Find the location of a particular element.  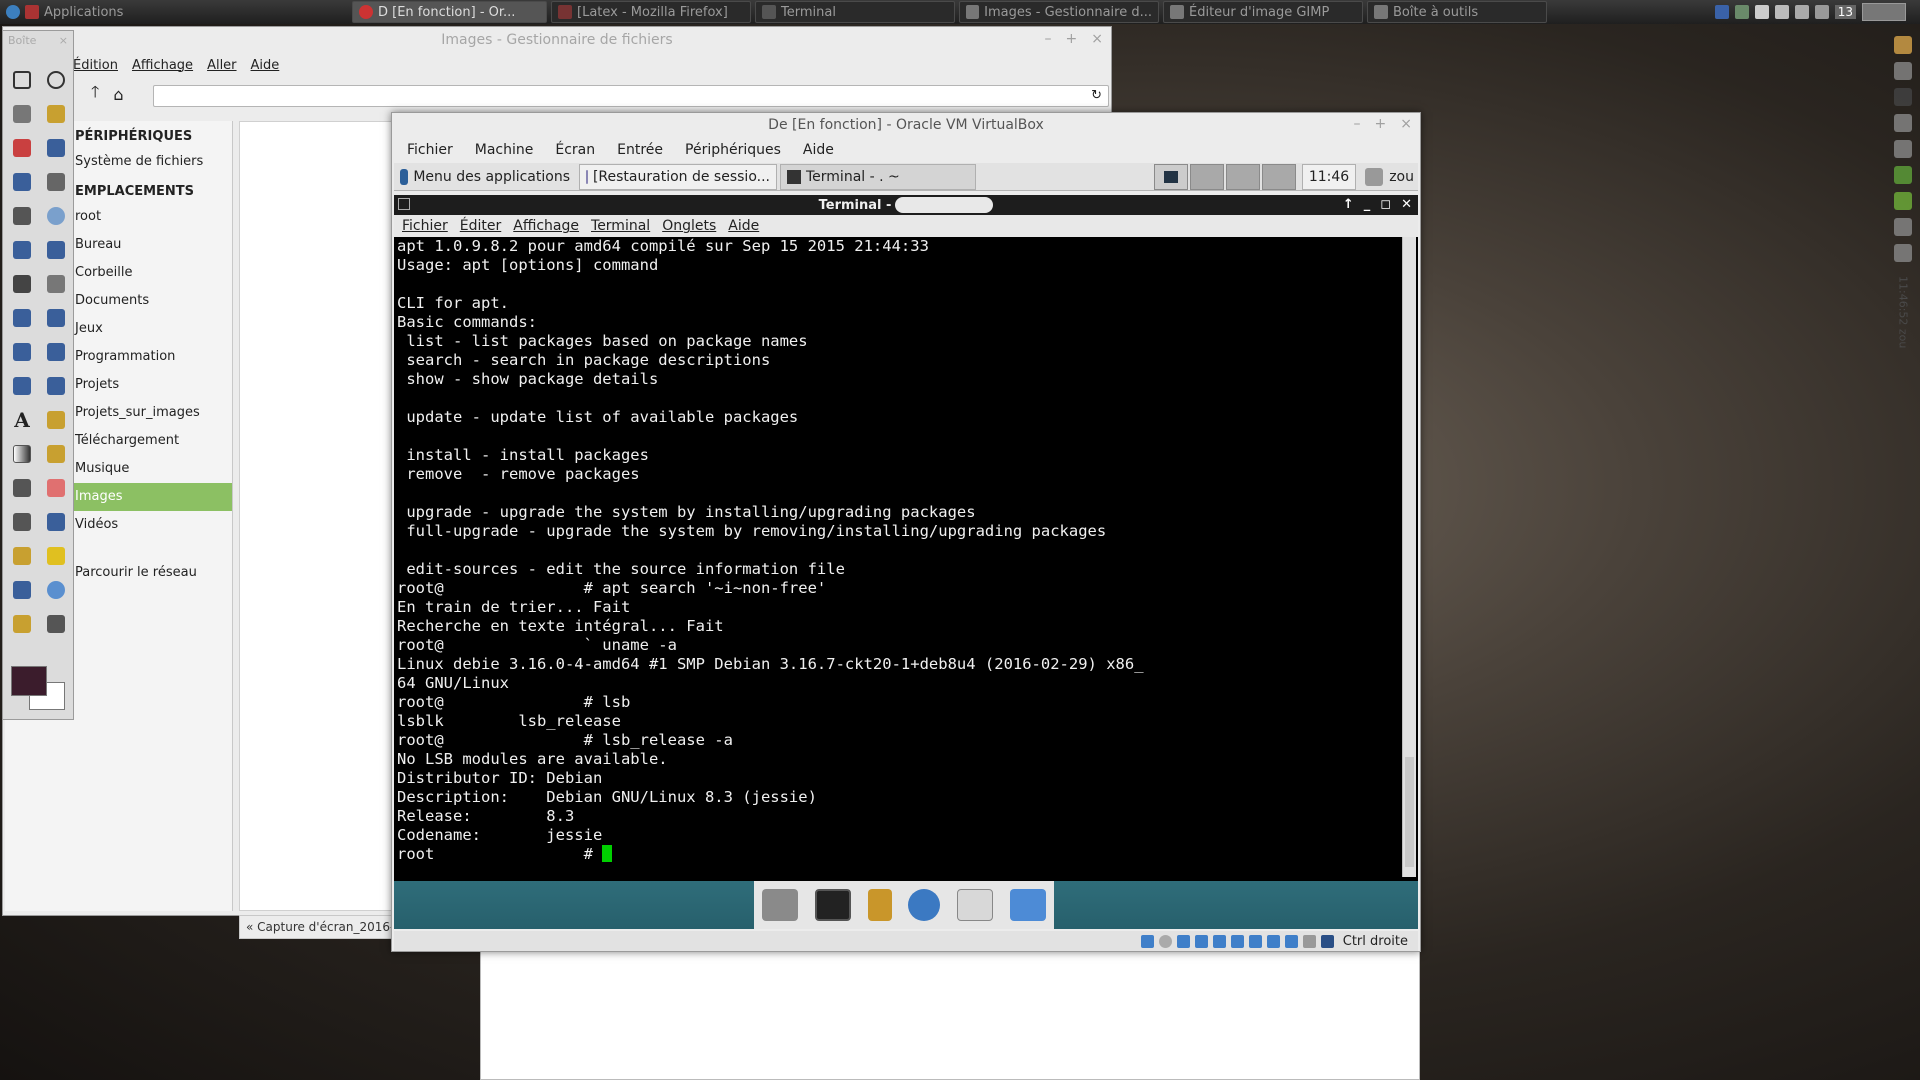

foreground-select-tool is located at coordinates (22, 182).